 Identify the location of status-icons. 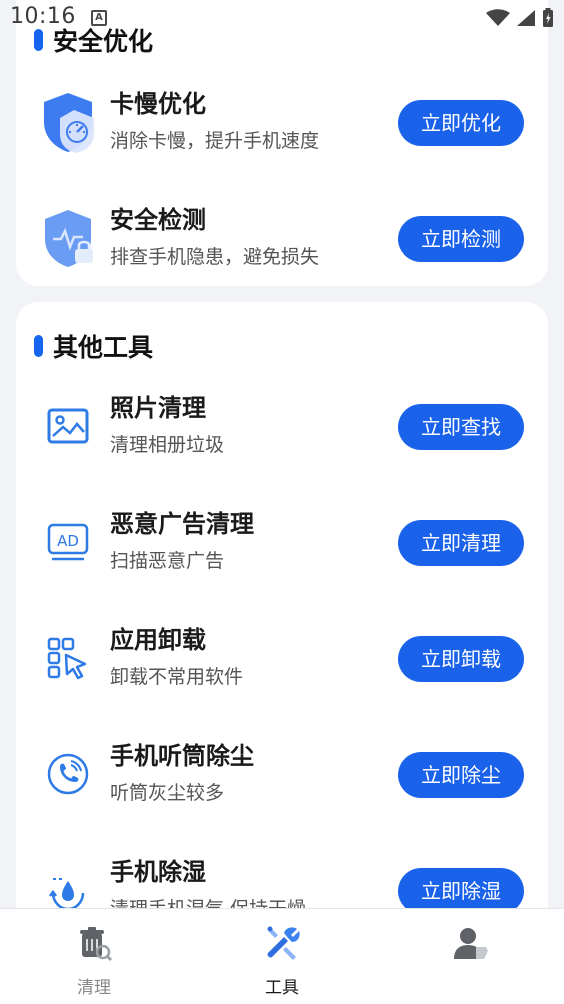
(520, 18).